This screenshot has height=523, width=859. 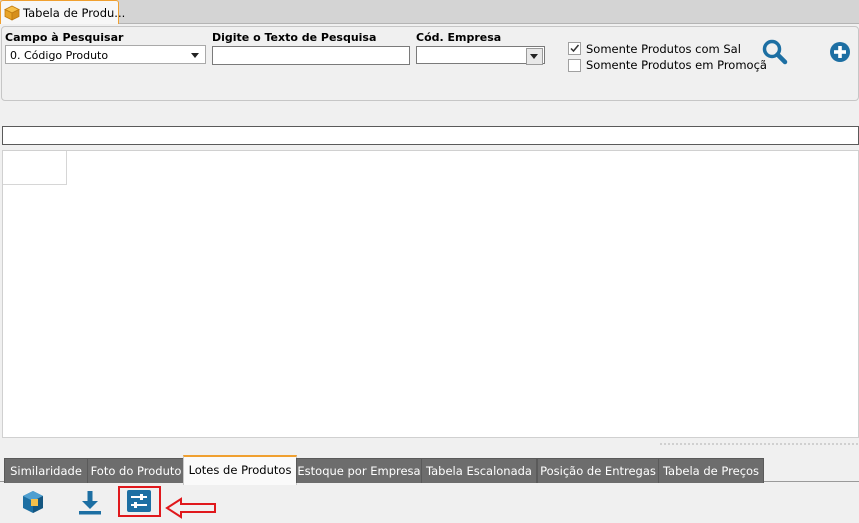 I want to click on tab-similaridade: Similaridade, so click(x=46, y=470).